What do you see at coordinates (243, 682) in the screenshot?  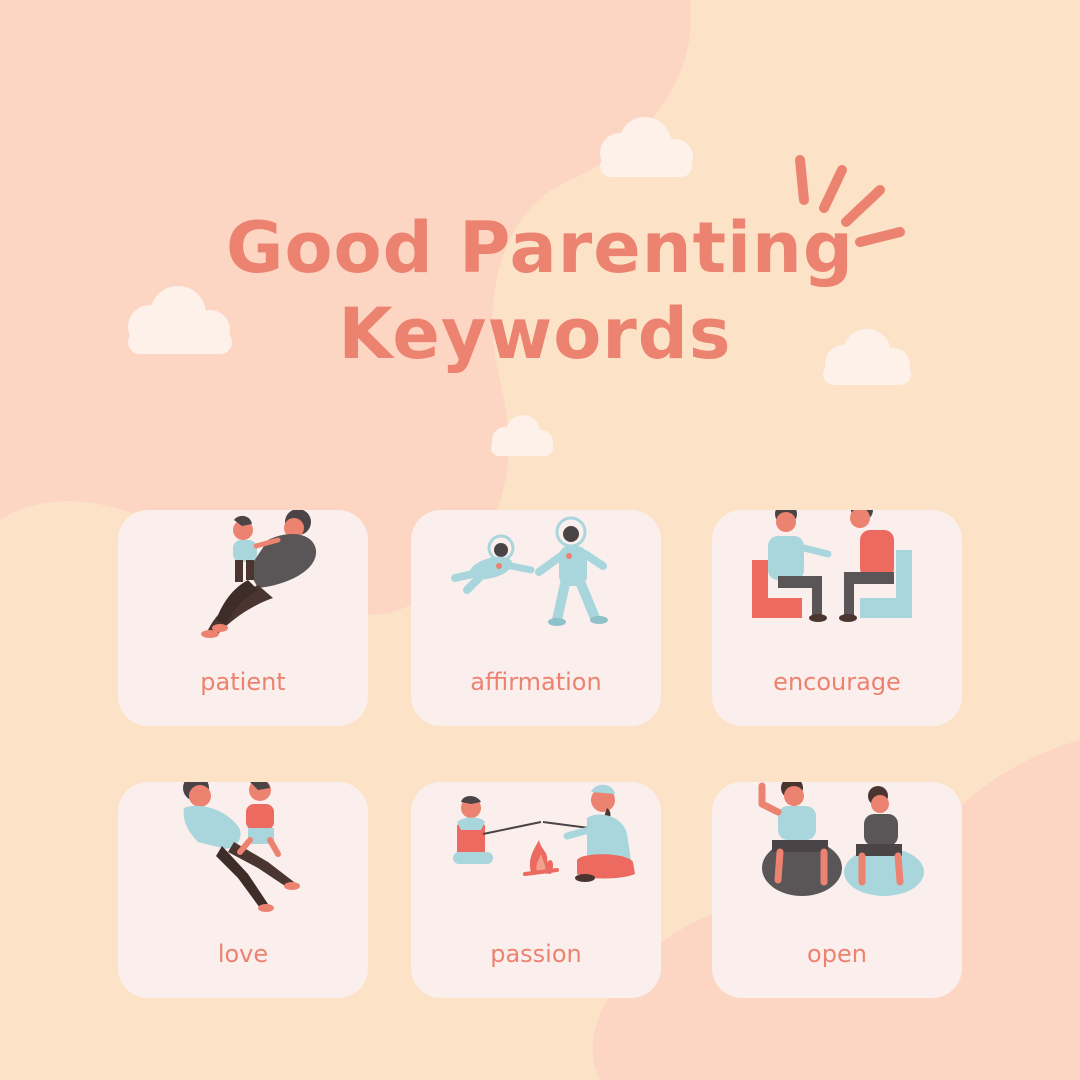 I see `keyword-label: patient` at bounding box center [243, 682].